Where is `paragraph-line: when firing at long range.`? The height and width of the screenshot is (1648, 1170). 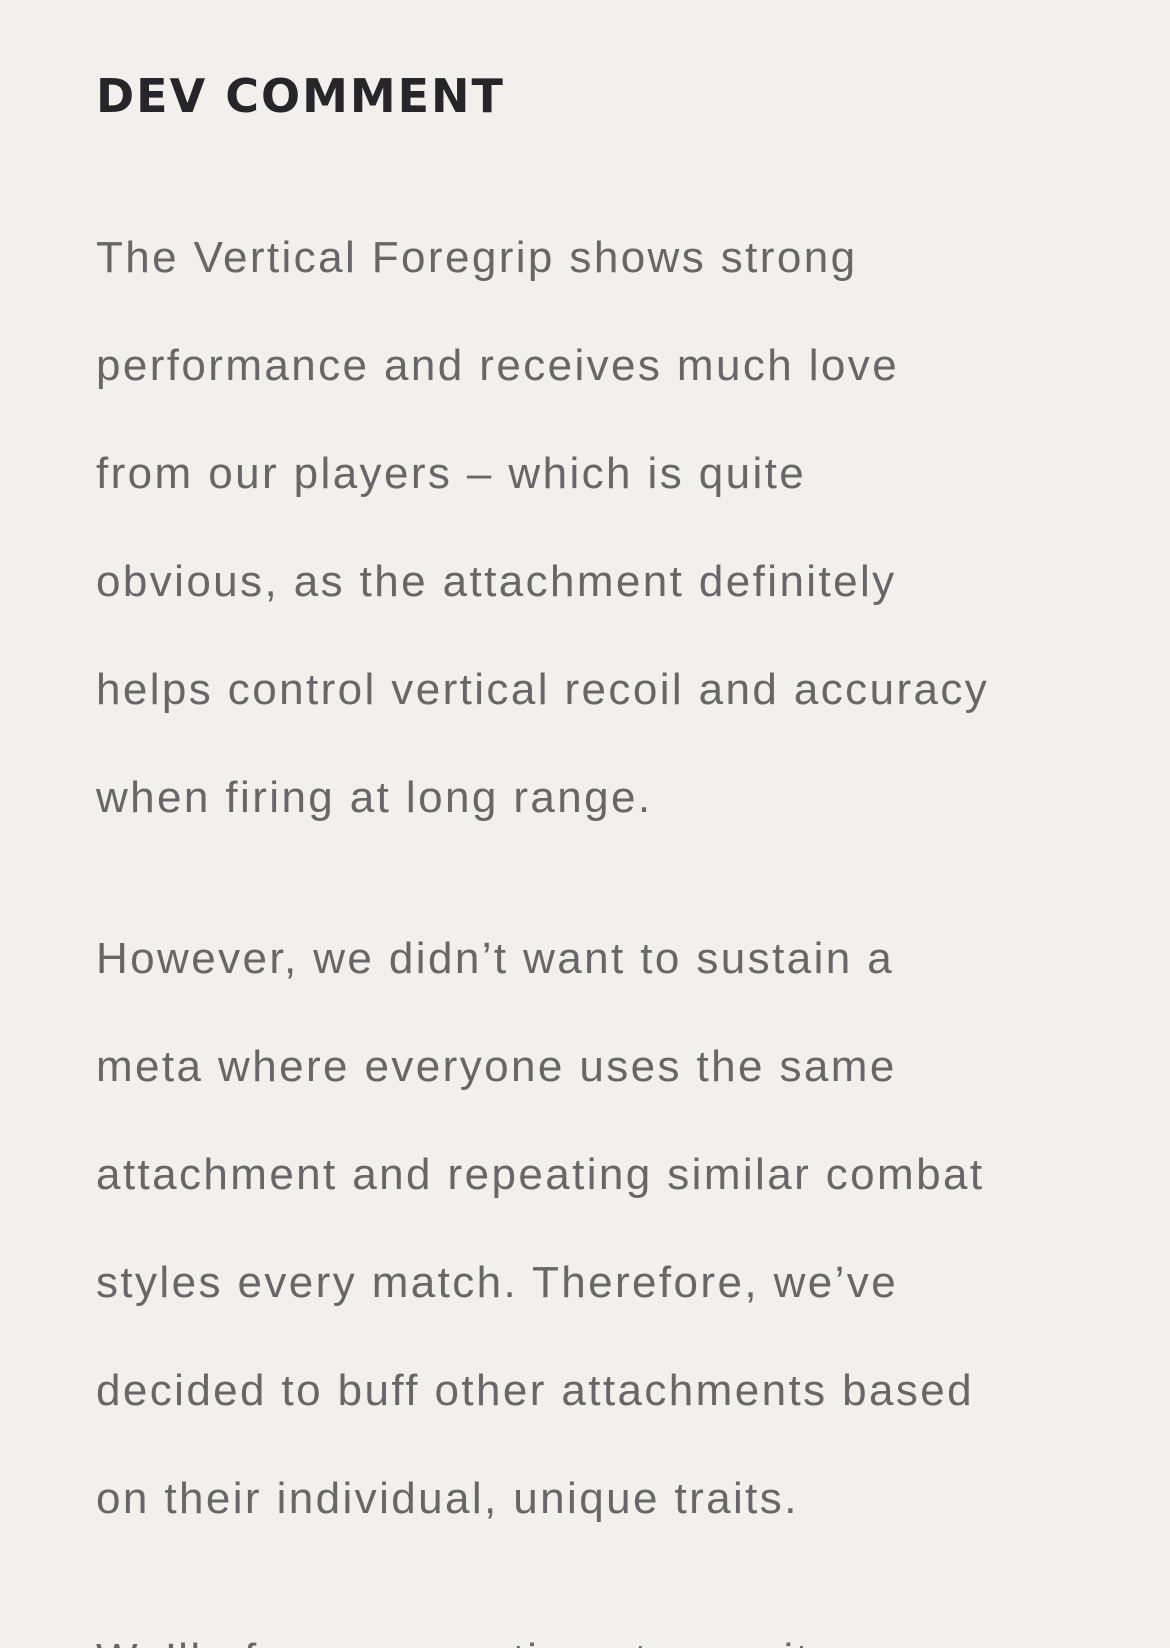 paragraph-line: when firing at long range. is located at coordinates (374, 797).